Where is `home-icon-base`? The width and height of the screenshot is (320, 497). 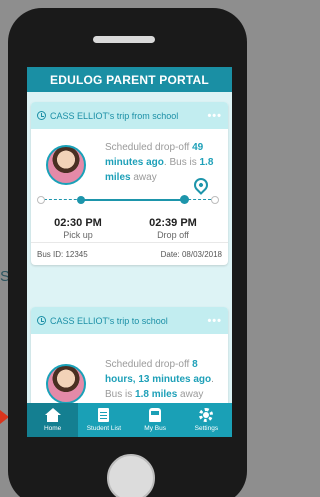 home-icon-base is located at coordinates (53, 418).